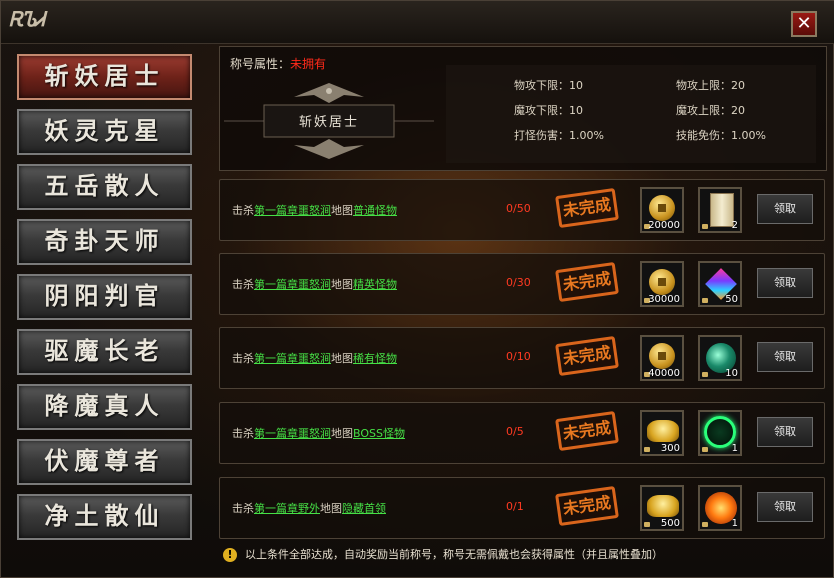 The width and height of the screenshot is (834, 578). I want to click on task-row: 击杀第一篇章噩怒涧地图普通怪物 0/50 未完成 20000 2 领取, so click(522, 210).